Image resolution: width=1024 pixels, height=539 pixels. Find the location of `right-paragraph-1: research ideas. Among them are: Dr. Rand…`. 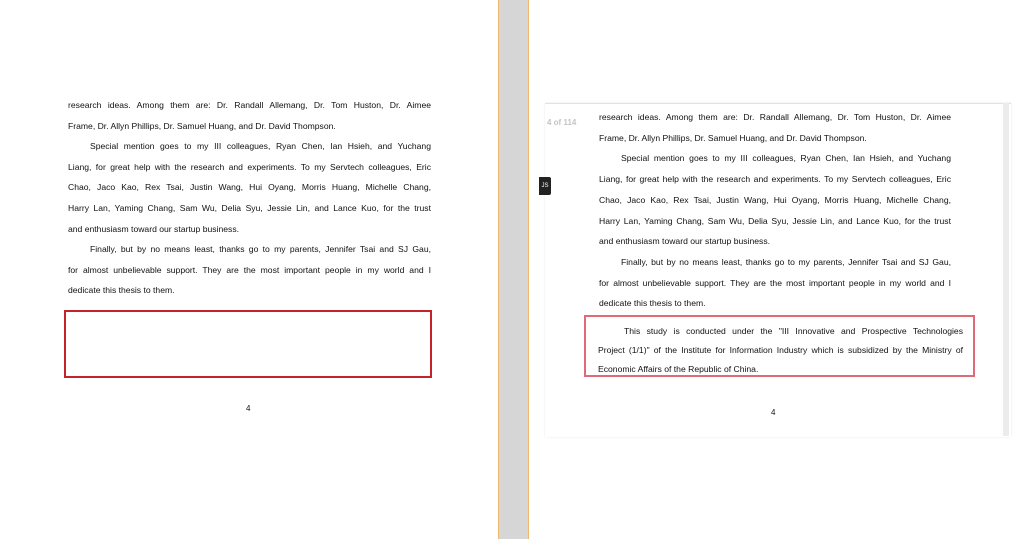

right-paragraph-1: research ideas. Among them are: Dr. Rand… is located at coordinates (775, 127).